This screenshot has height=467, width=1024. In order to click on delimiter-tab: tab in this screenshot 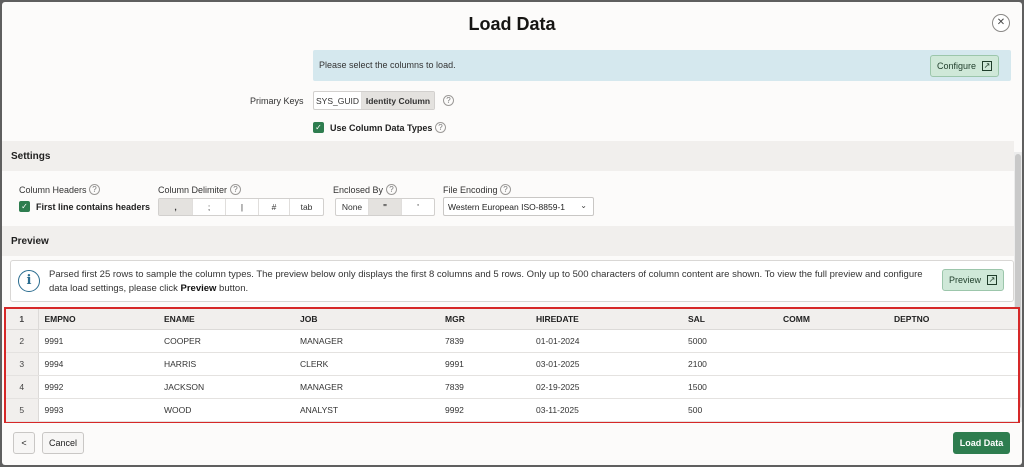, I will do `click(306, 207)`.